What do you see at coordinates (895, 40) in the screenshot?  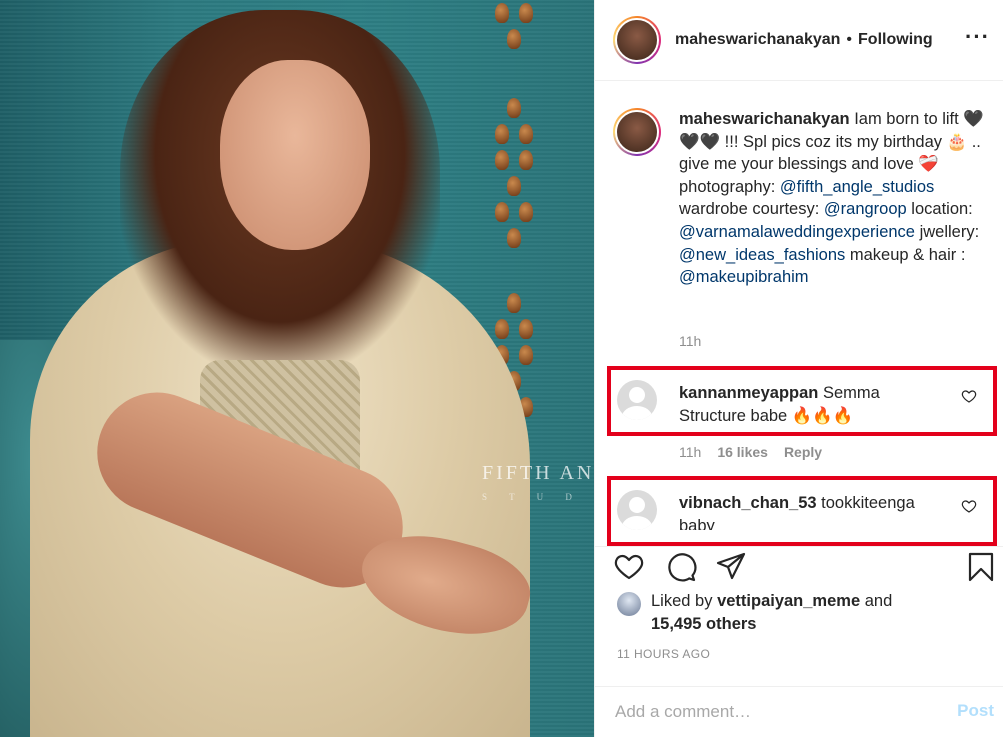 I see `following-button: Following` at bounding box center [895, 40].